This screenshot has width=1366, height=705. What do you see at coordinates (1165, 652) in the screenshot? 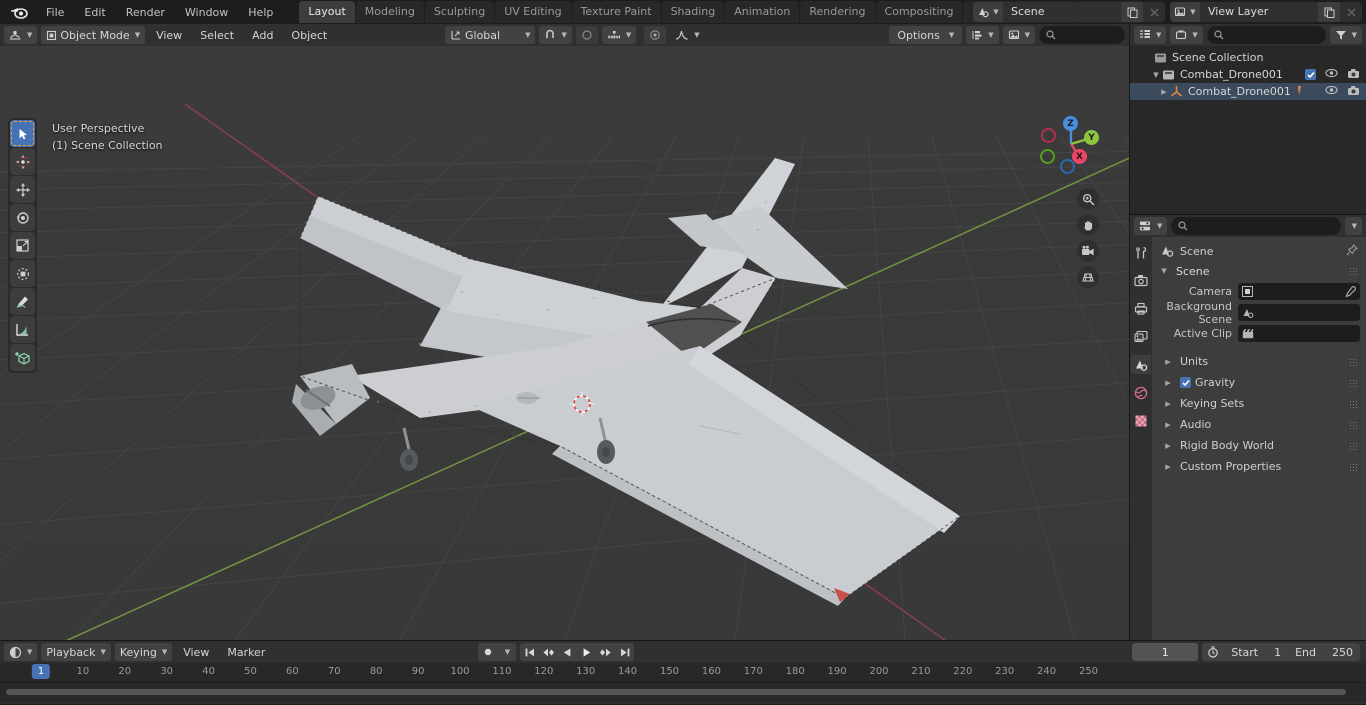
I see `current-frame-field: 1` at bounding box center [1165, 652].